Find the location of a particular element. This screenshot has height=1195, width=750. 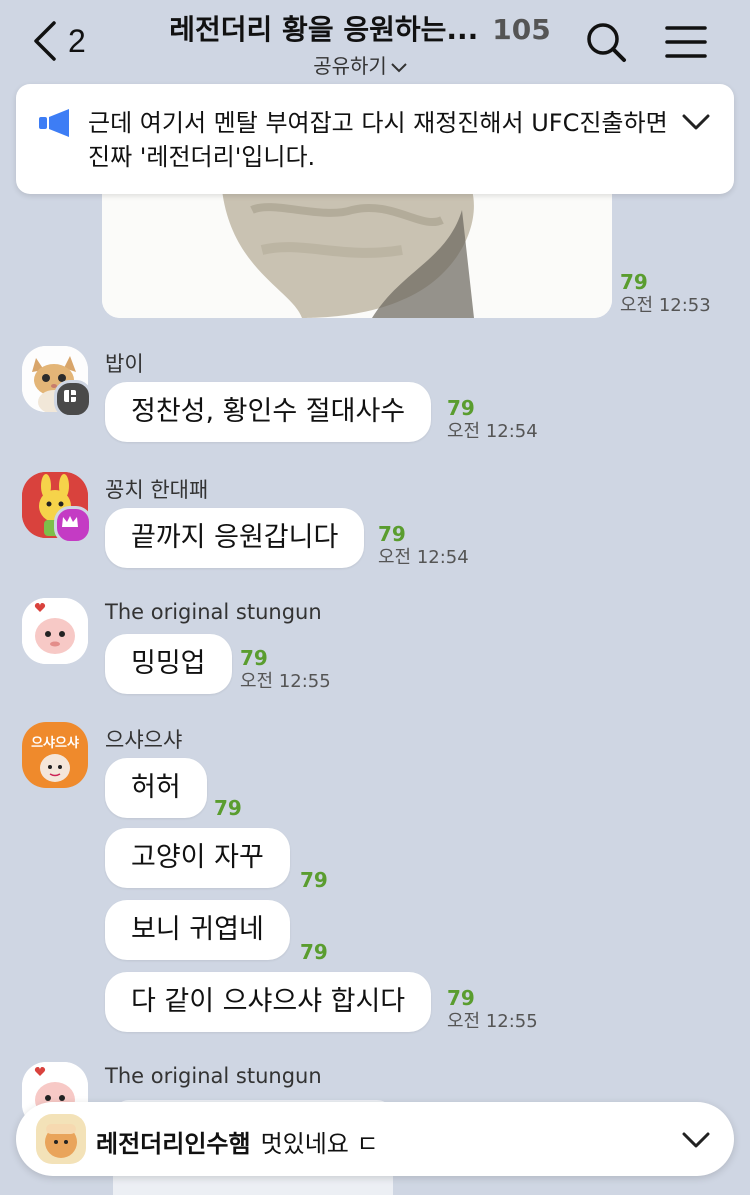

avatar is located at coordinates (55, 631).